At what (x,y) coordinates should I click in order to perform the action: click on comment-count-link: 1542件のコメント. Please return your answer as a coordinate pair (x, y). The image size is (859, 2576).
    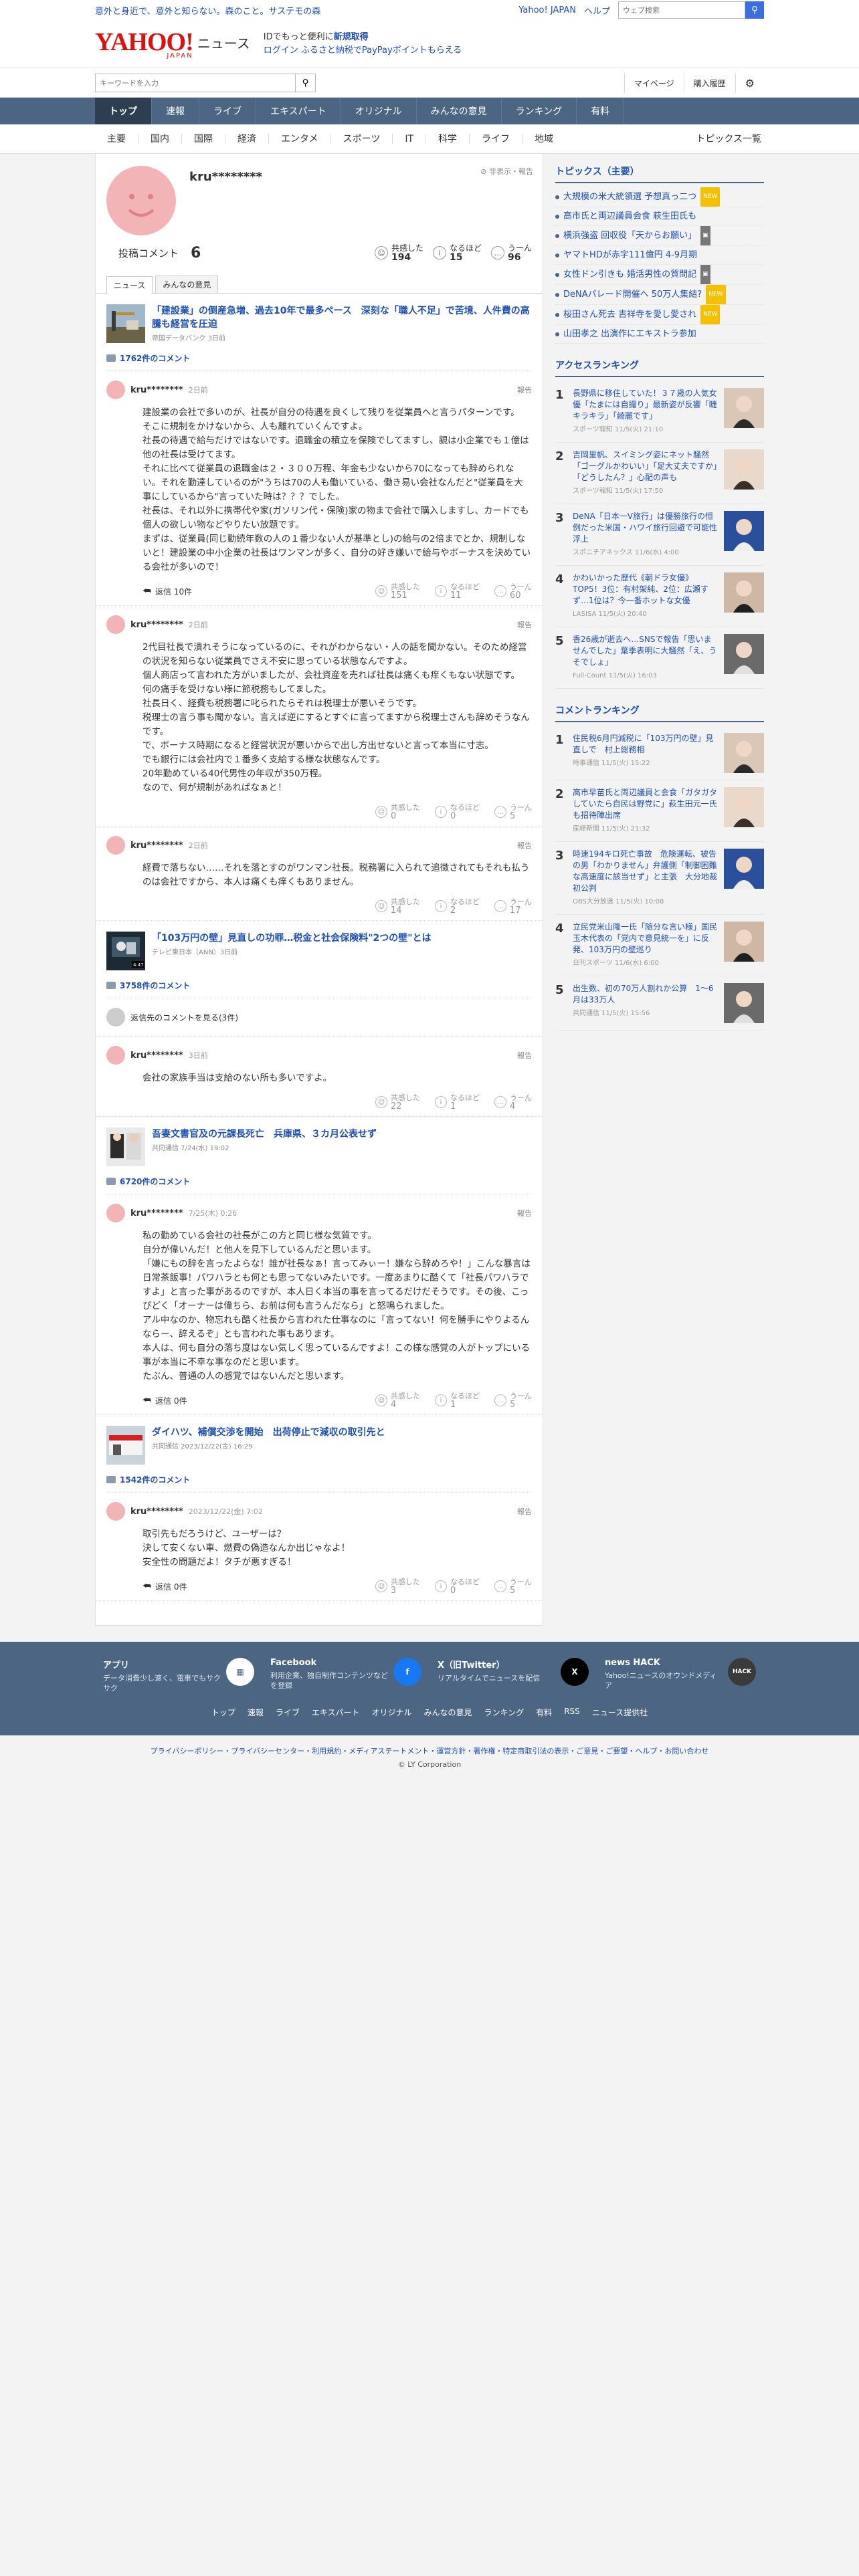
    Looking at the image, I should click on (319, 1483).